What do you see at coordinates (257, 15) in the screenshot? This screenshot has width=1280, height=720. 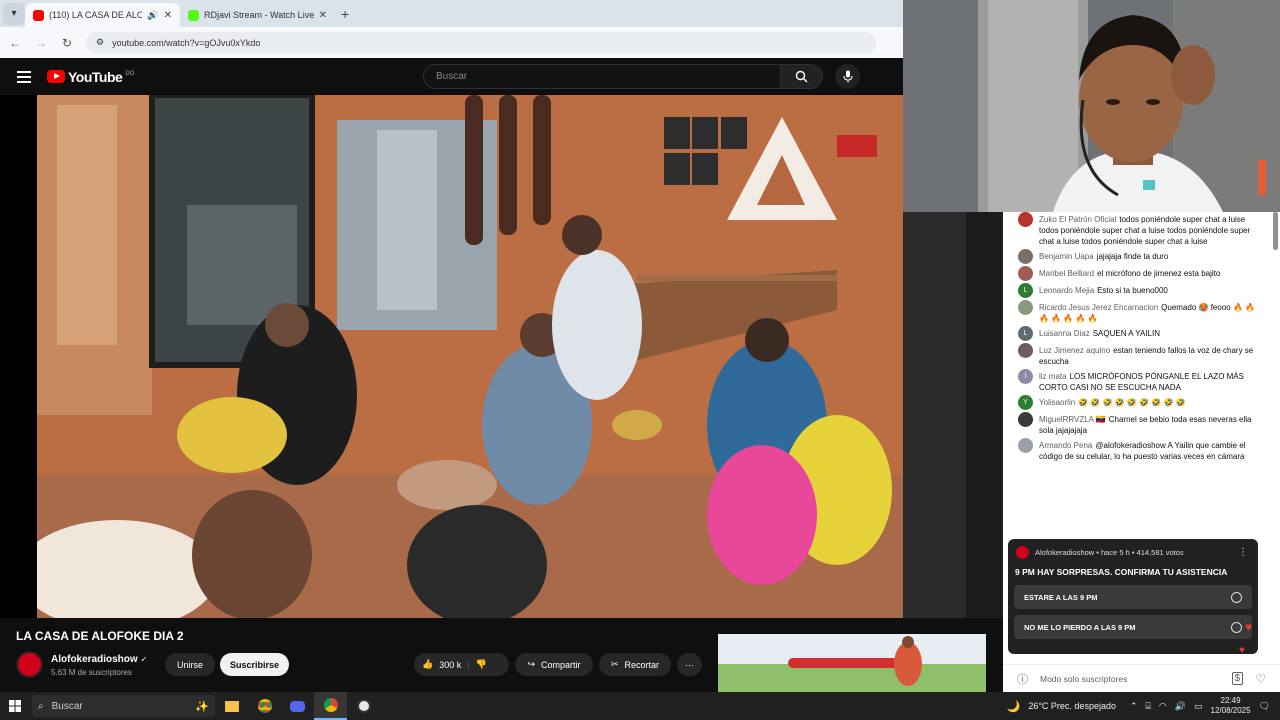 I see `tab-kick: RDjavi Stream - Watch Live on Kick ✕` at bounding box center [257, 15].